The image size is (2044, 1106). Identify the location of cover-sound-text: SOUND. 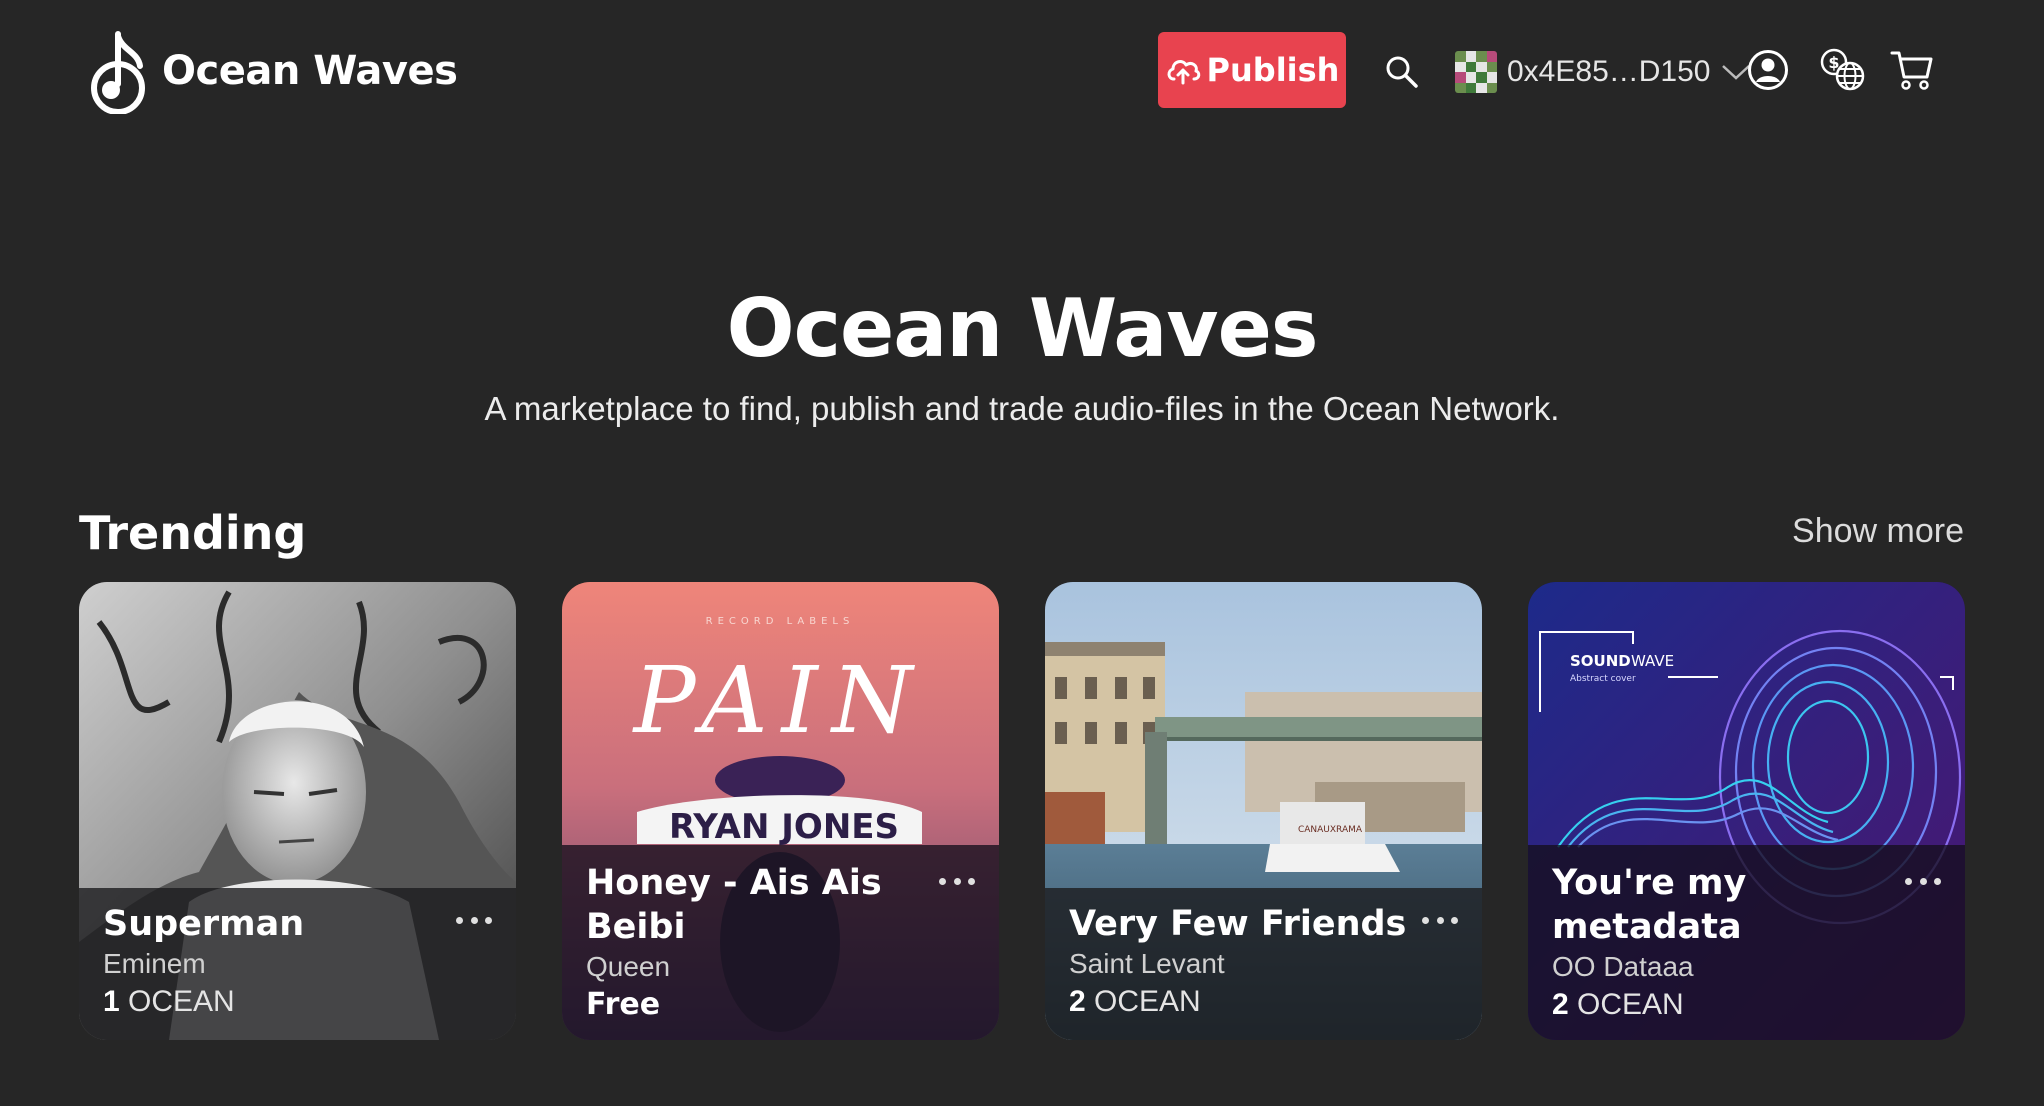
(1600, 661).